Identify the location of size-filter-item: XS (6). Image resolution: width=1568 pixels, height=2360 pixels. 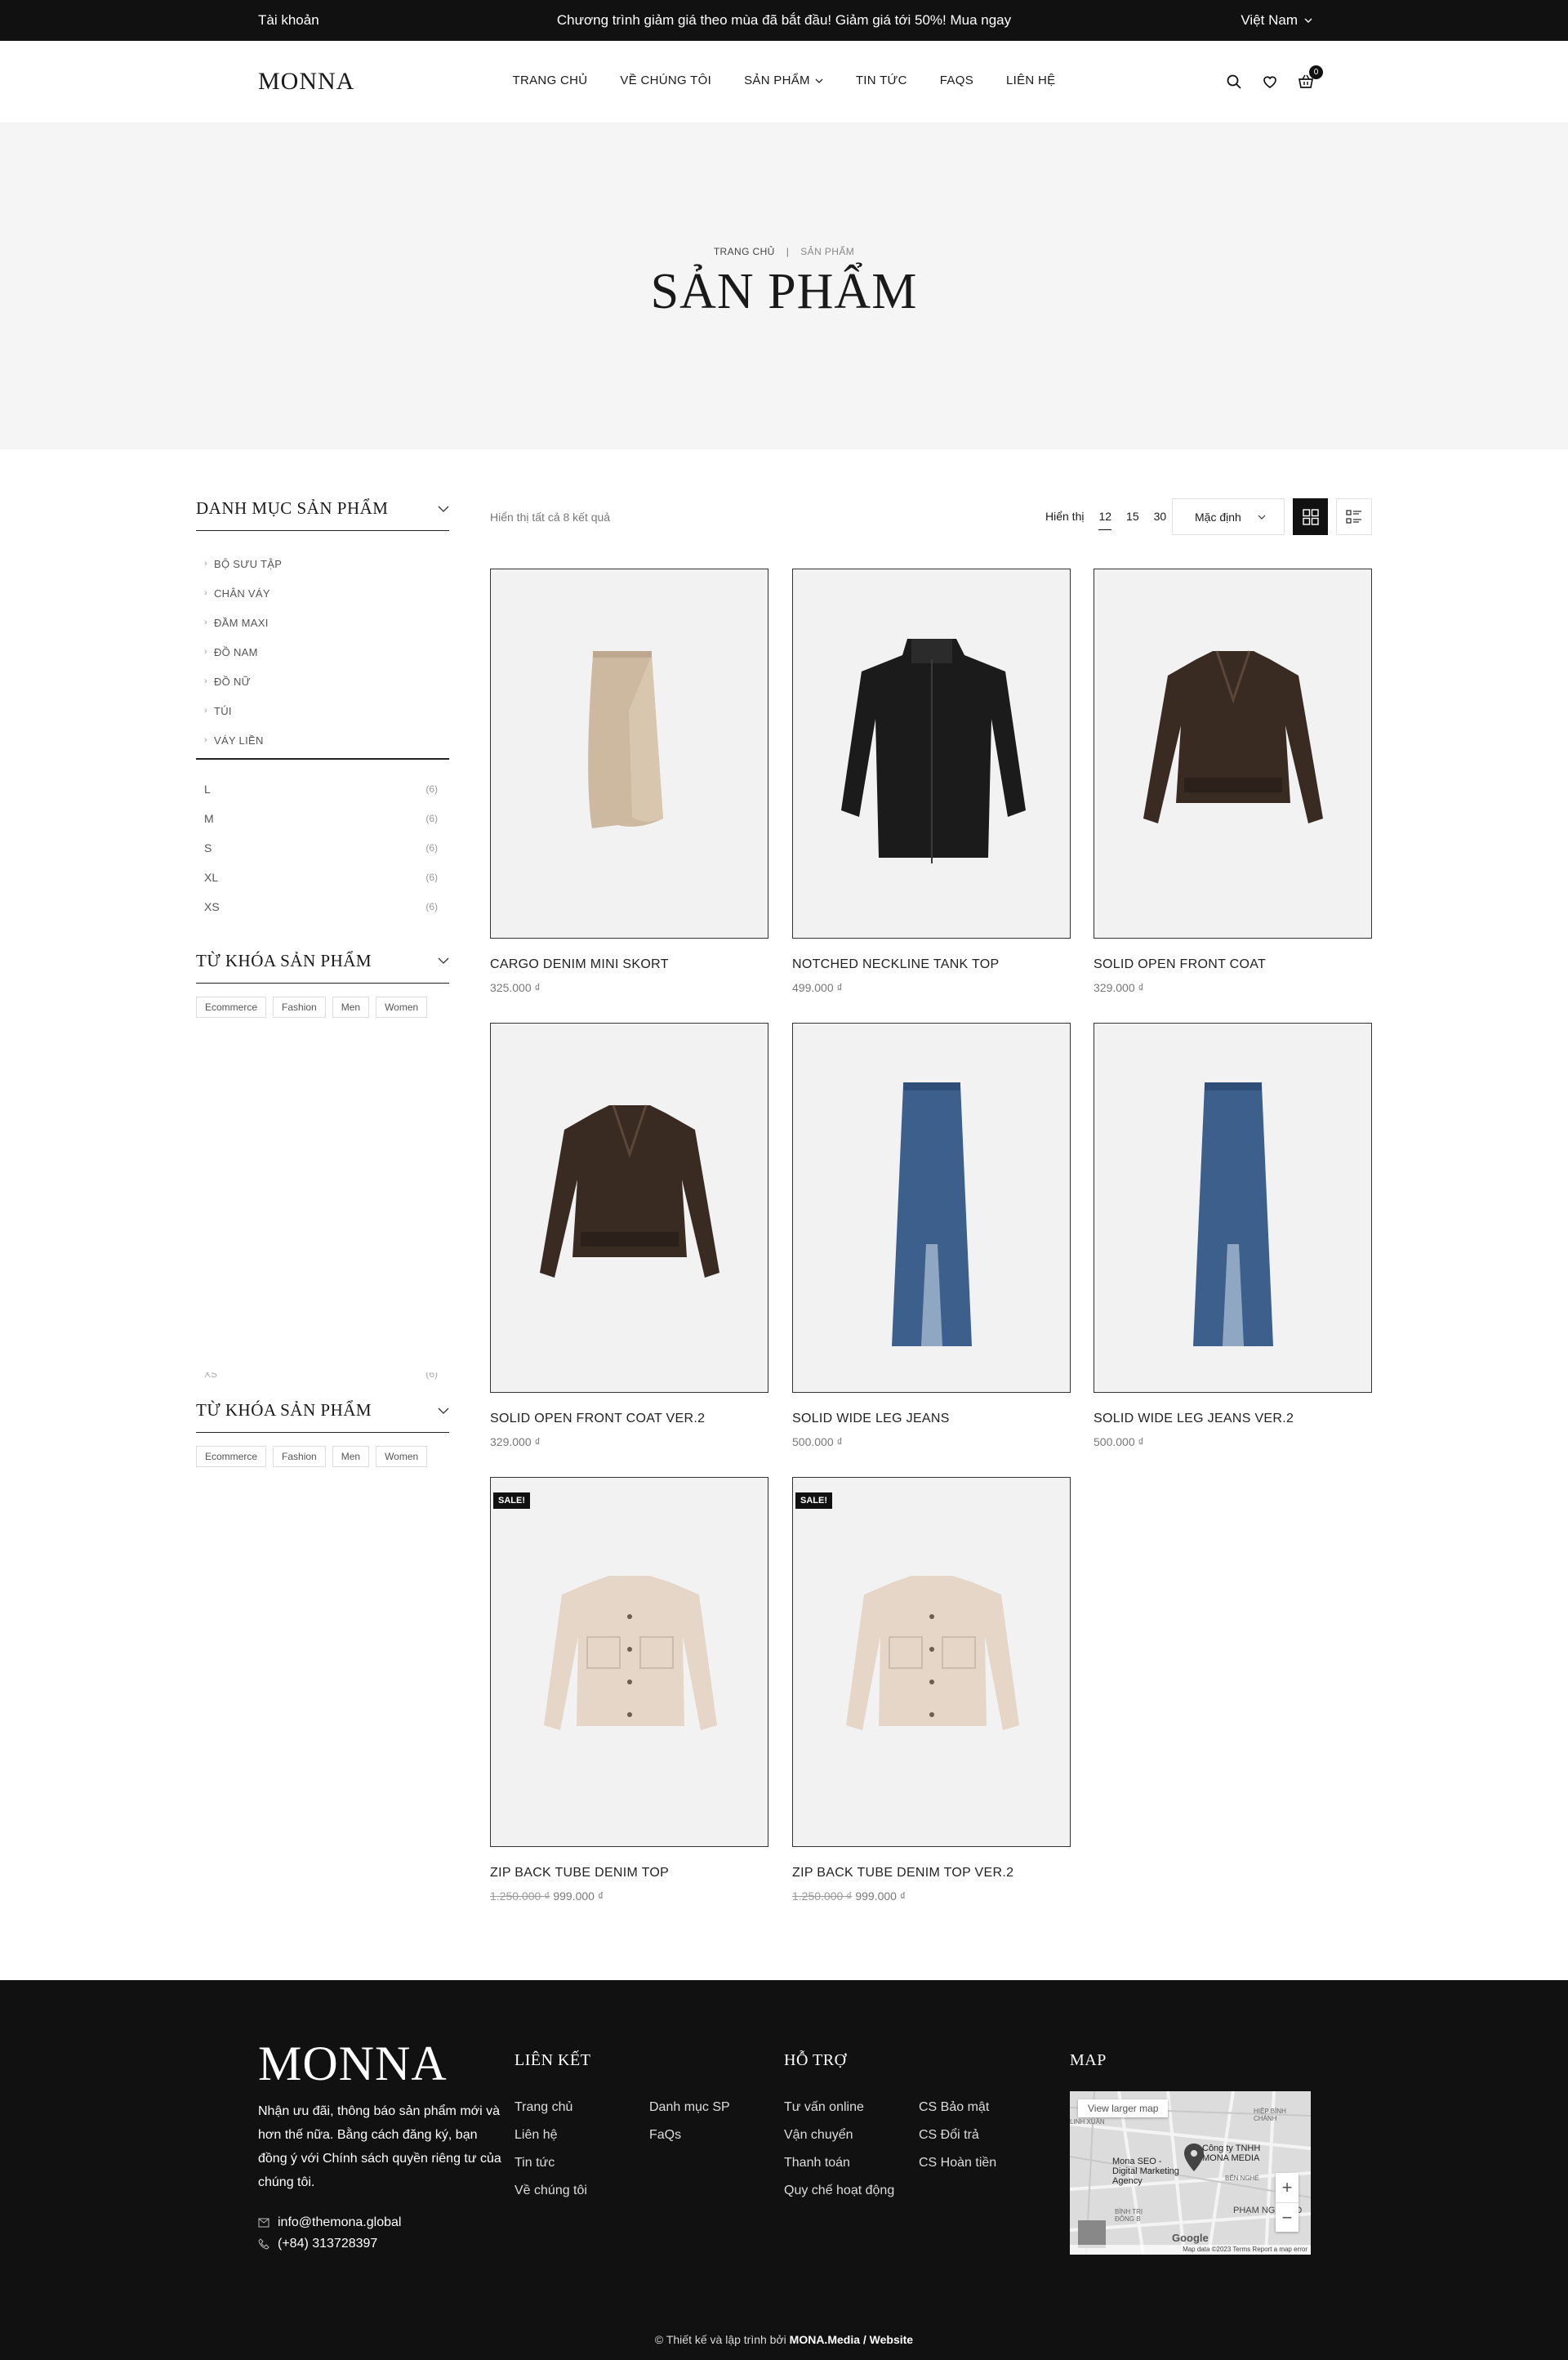
(322, 906).